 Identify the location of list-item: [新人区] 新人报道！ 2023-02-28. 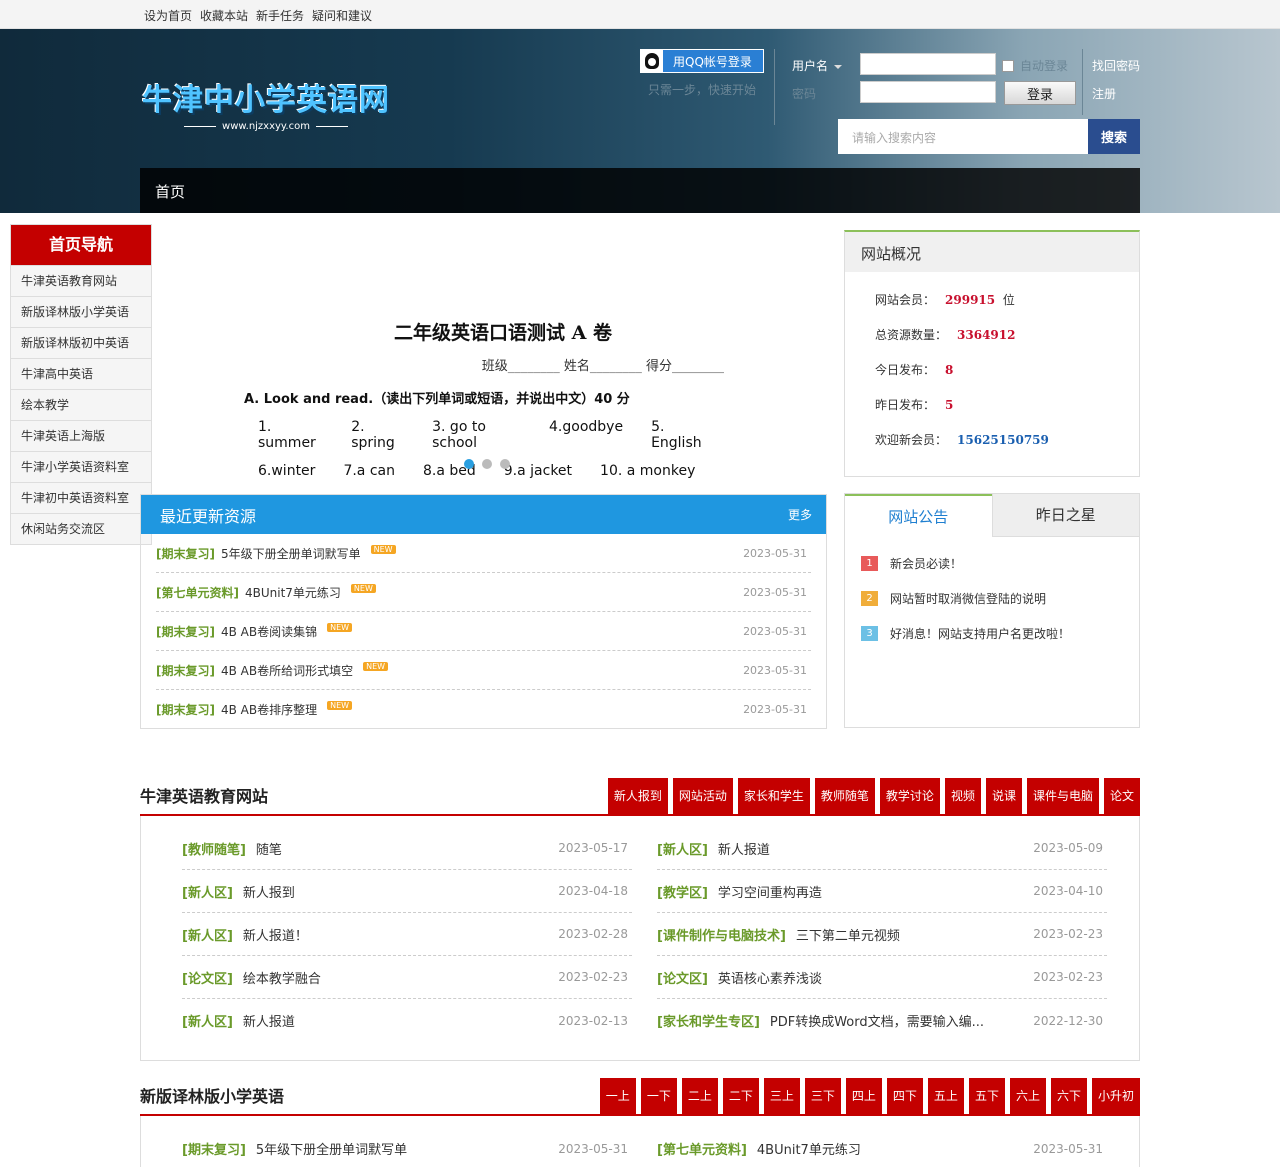
(407, 934).